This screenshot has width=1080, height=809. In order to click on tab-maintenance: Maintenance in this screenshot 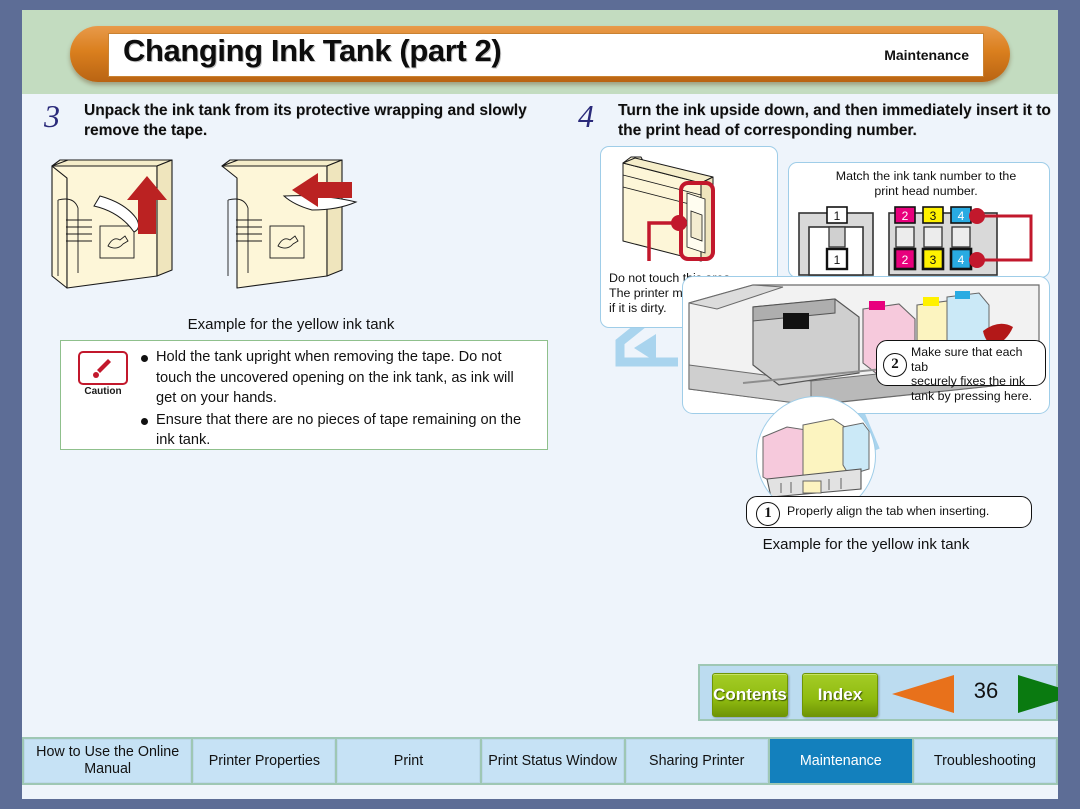, I will do `click(840, 761)`.